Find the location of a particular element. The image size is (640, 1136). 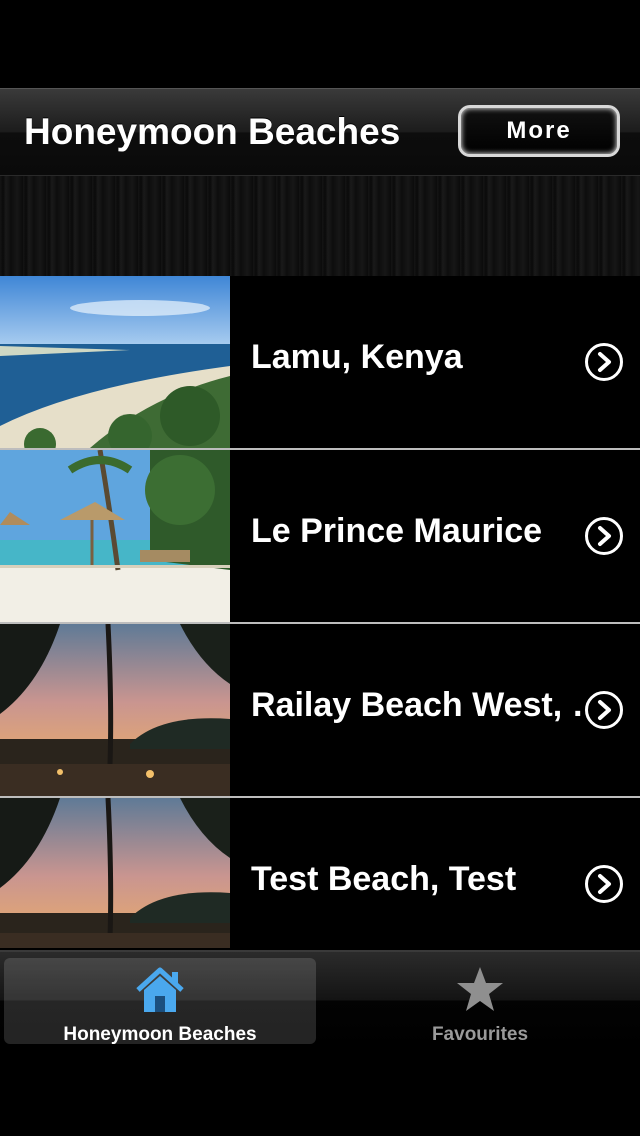

beach-name: Lamu, Kenya is located at coordinates (357, 357).